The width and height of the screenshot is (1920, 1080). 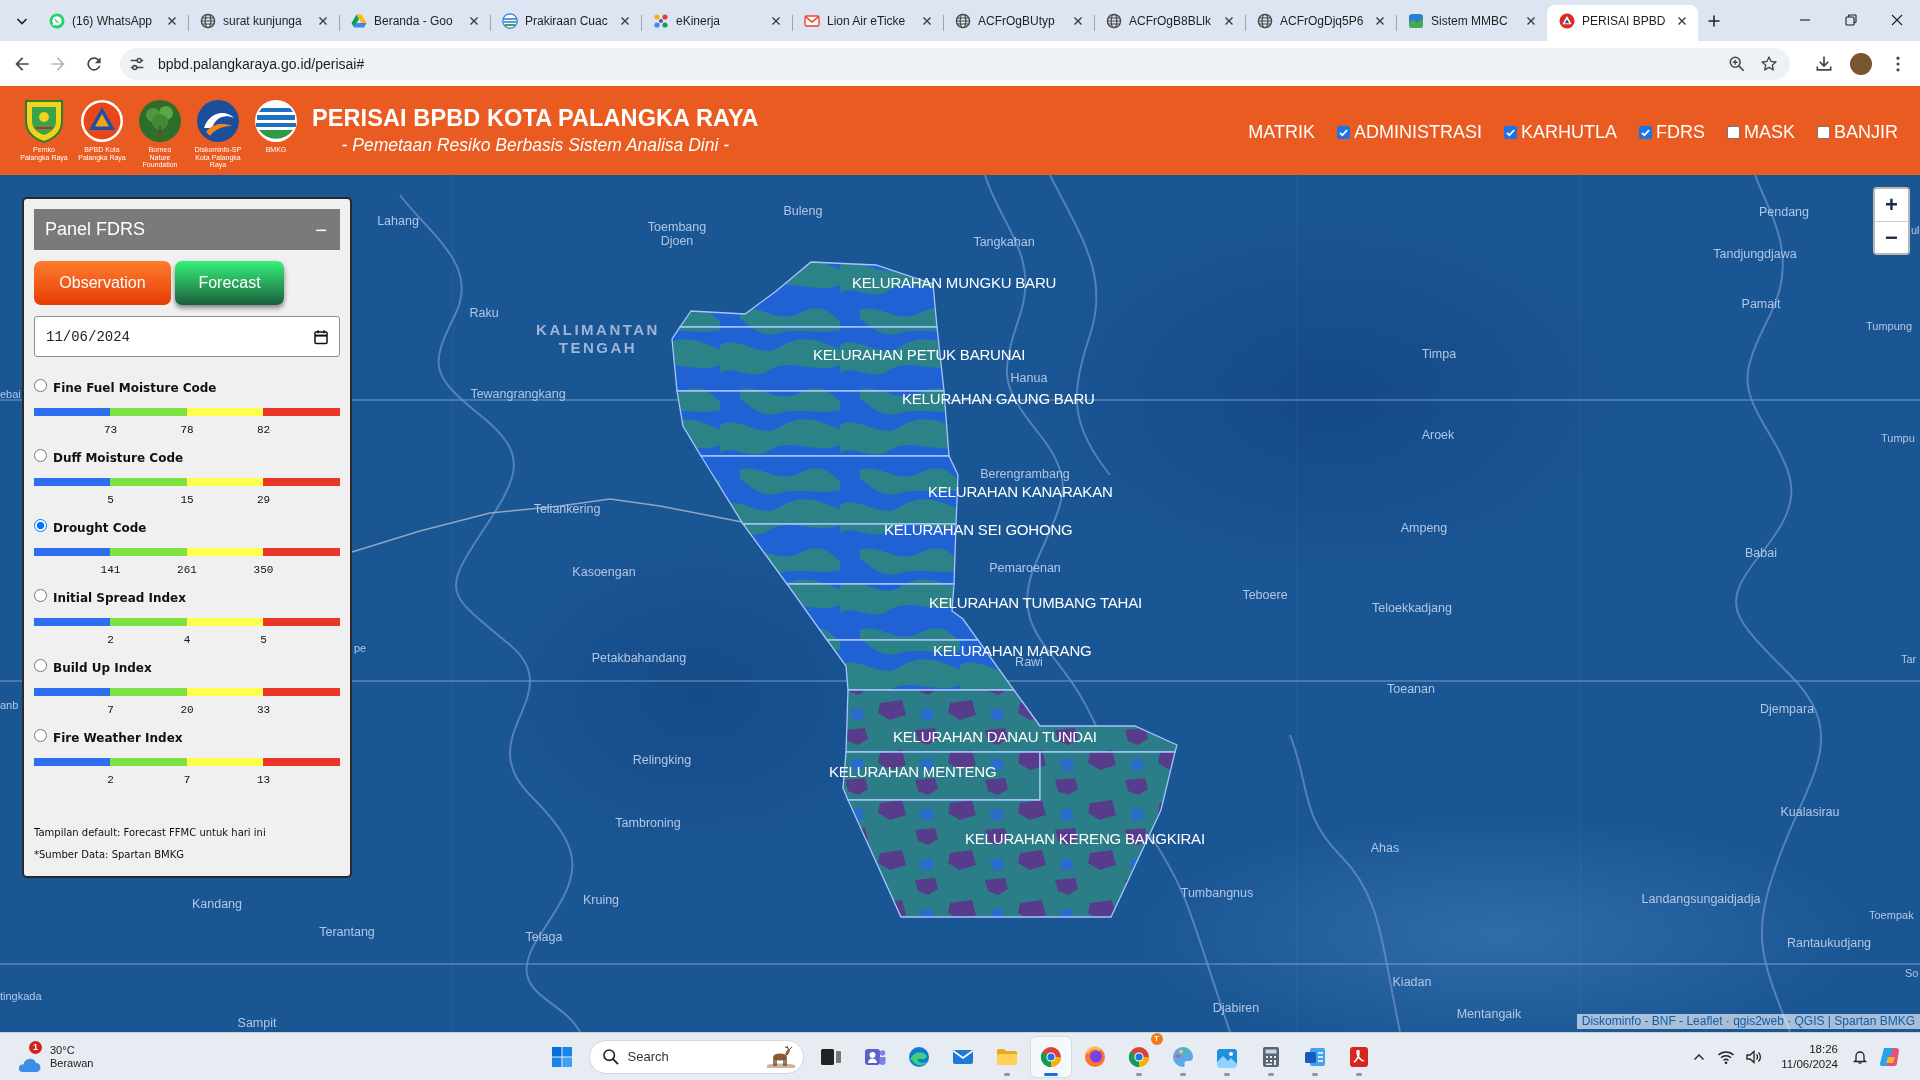 I want to click on place-label: Teliankering, so click(x=567, y=509).